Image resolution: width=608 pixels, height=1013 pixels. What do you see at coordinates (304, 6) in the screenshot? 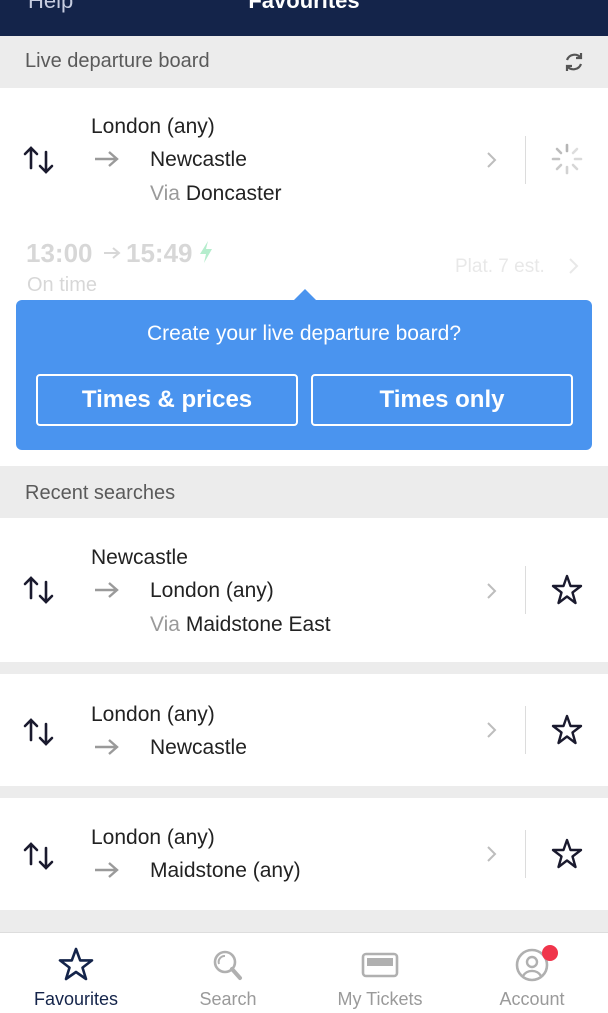
I see `page-title: Favourites` at bounding box center [304, 6].